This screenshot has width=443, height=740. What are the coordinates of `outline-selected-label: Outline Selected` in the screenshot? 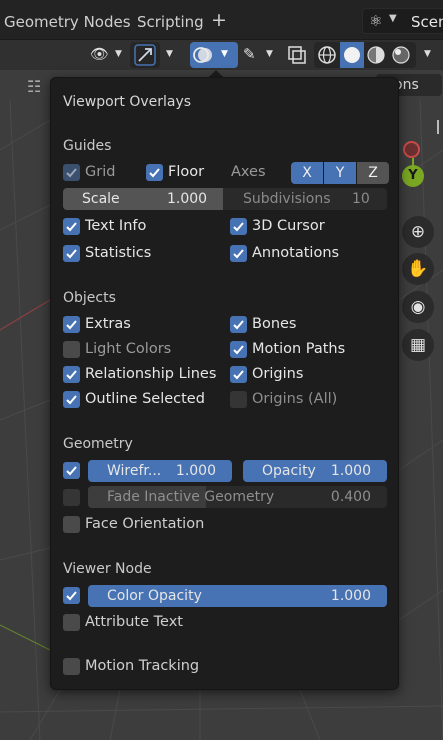 It's located at (145, 399).